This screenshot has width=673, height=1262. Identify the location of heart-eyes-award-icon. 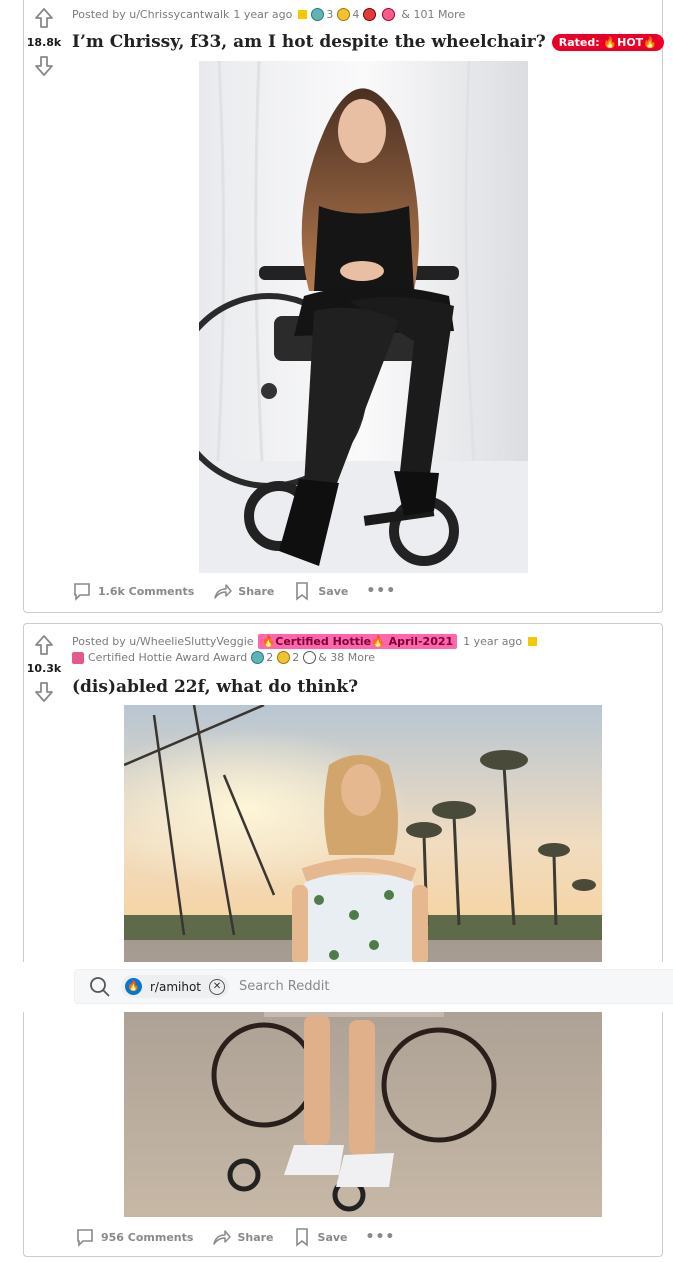
(370, 14).